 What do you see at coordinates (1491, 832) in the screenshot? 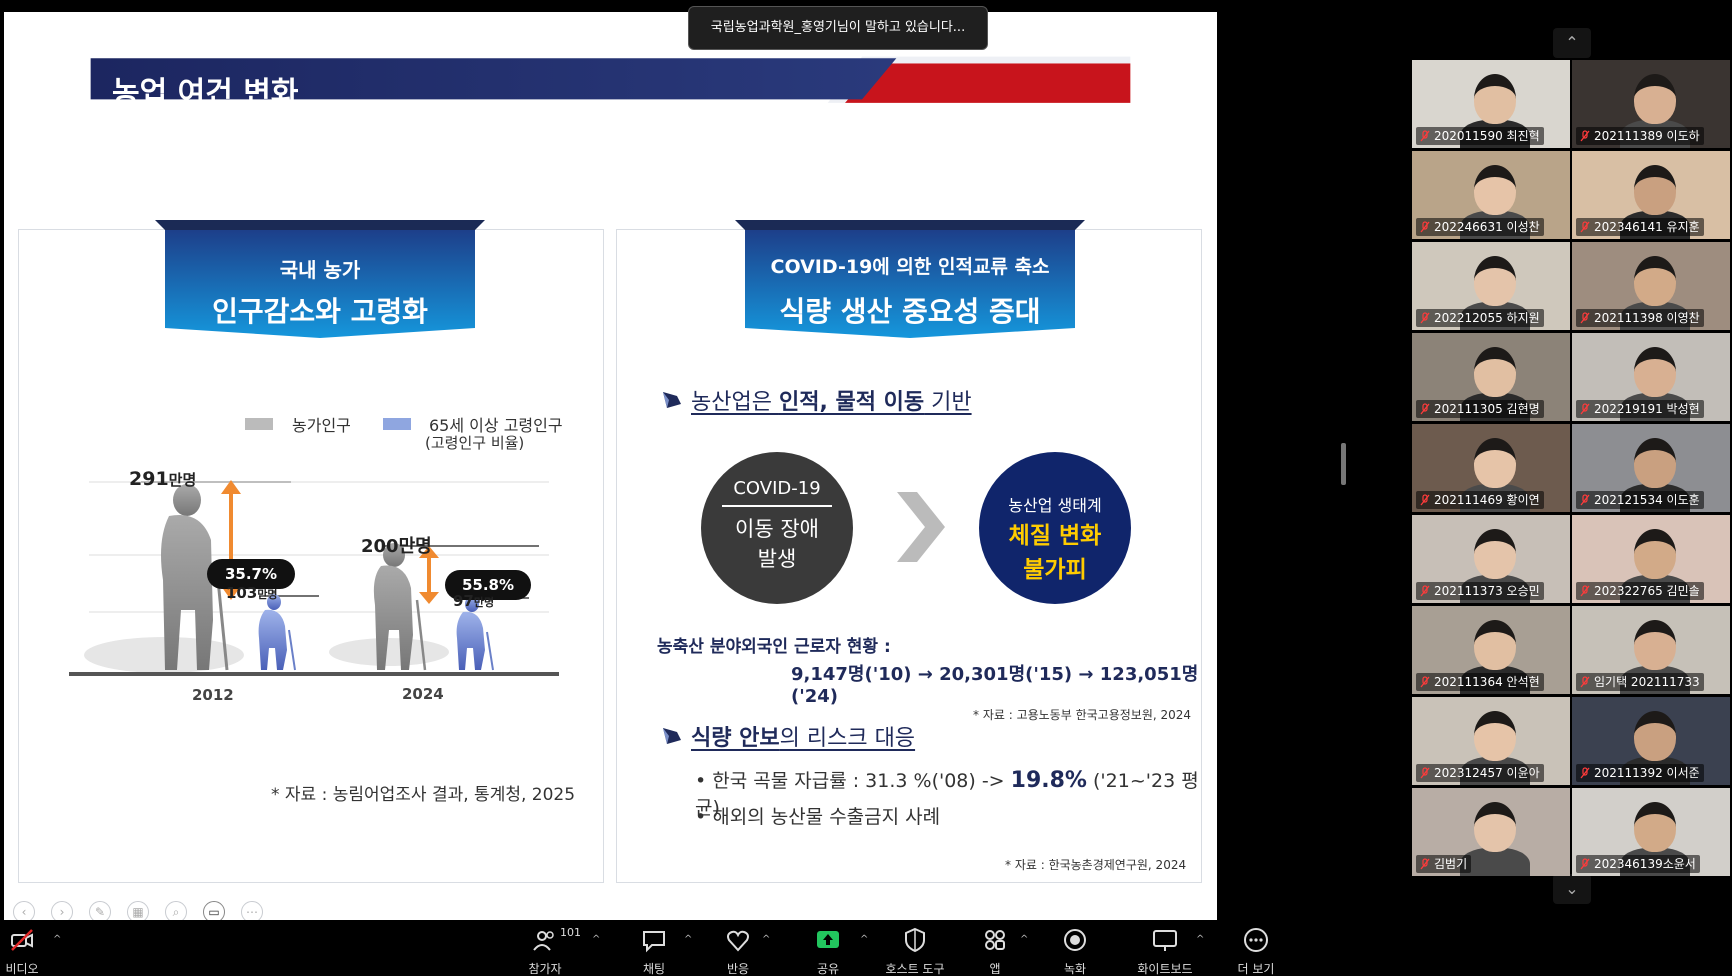
I see `participant-tile: 김범기` at bounding box center [1491, 832].